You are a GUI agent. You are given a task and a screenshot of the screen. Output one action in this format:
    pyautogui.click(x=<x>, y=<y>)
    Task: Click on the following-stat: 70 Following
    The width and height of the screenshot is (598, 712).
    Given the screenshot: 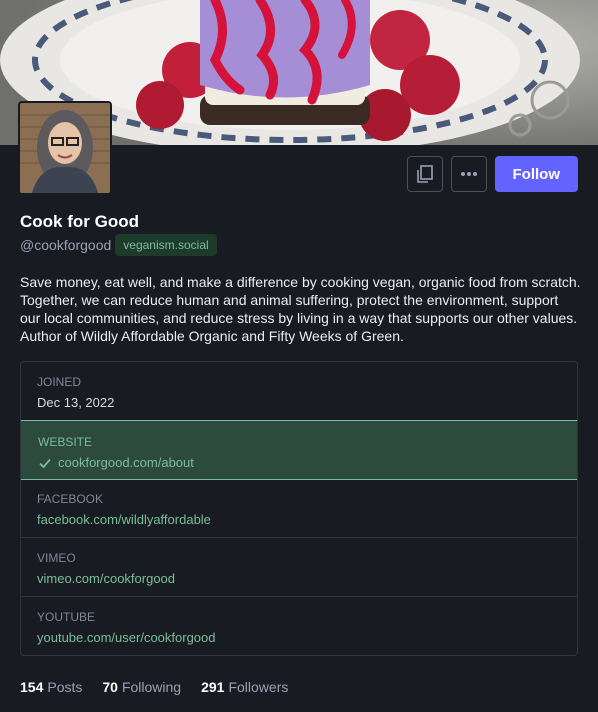 What is the action you would take?
    pyautogui.click(x=141, y=687)
    